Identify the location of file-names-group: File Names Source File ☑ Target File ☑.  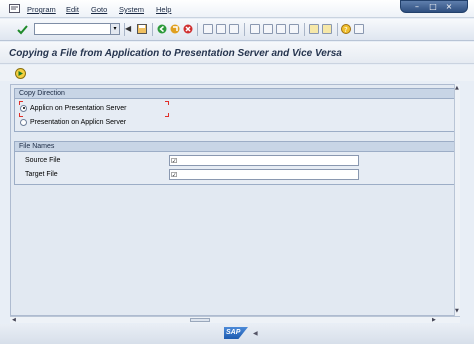
(236, 163).